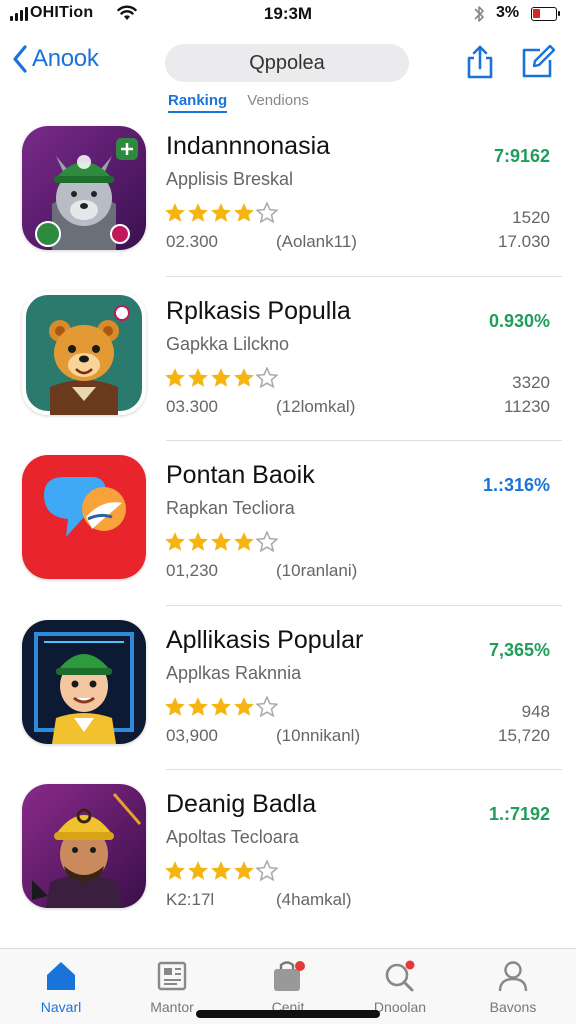 The height and width of the screenshot is (1024, 576). What do you see at coordinates (526, 406) in the screenshot?
I see `stat-bottom: 11230` at bounding box center [526, 406].